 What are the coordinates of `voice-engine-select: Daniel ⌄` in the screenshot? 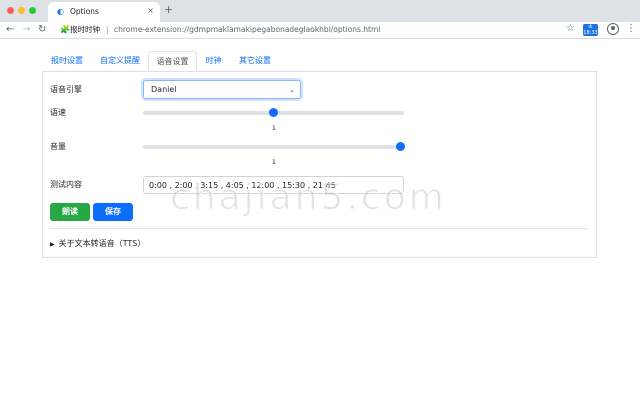 It's located at (222, 89).